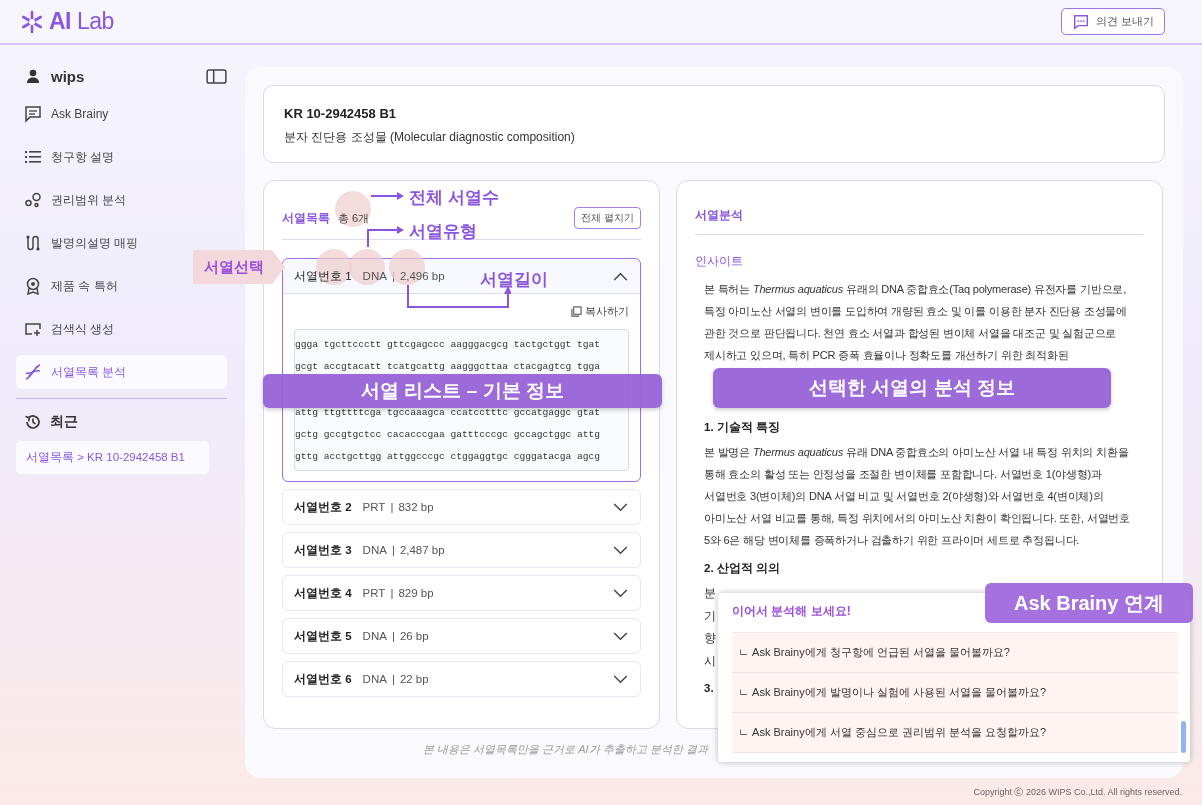 Image resolution: width=1202 pixels, height=805 pixels. Describe the element at coordinates (414, 636) in the screenshot. I see `sequence-length: 26 bp` at that location.